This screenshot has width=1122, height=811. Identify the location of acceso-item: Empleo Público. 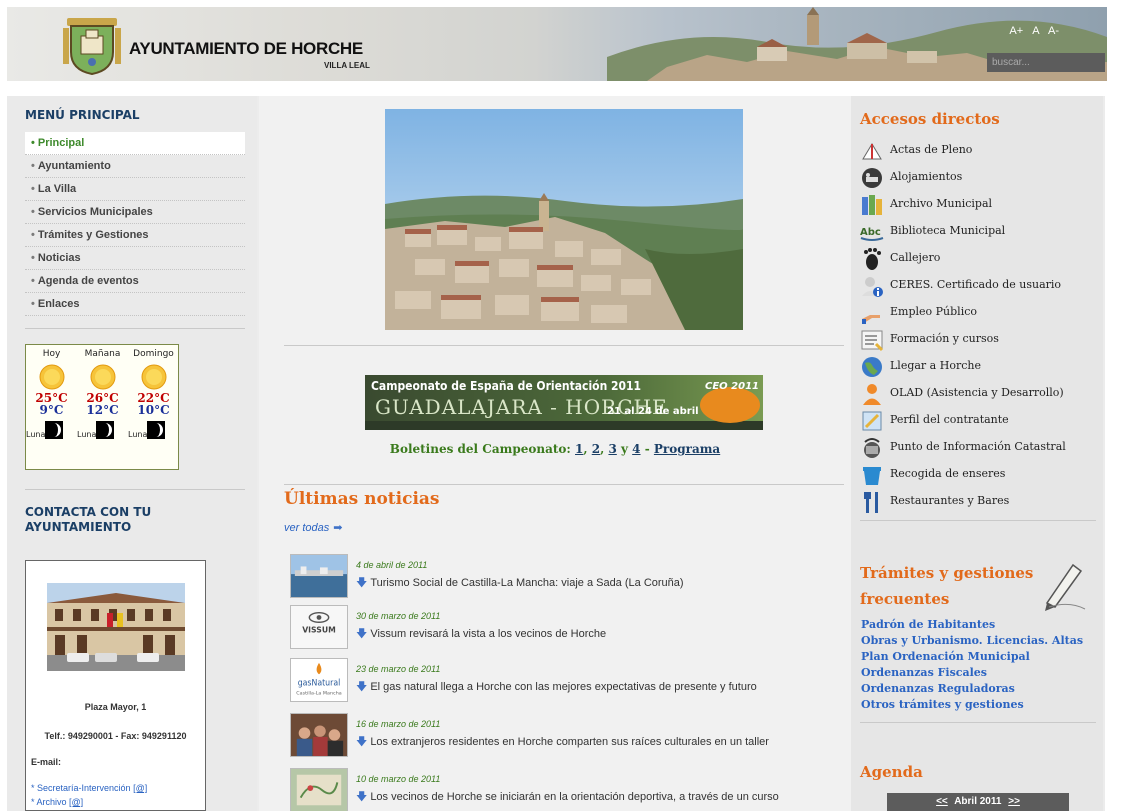
(980, 313).